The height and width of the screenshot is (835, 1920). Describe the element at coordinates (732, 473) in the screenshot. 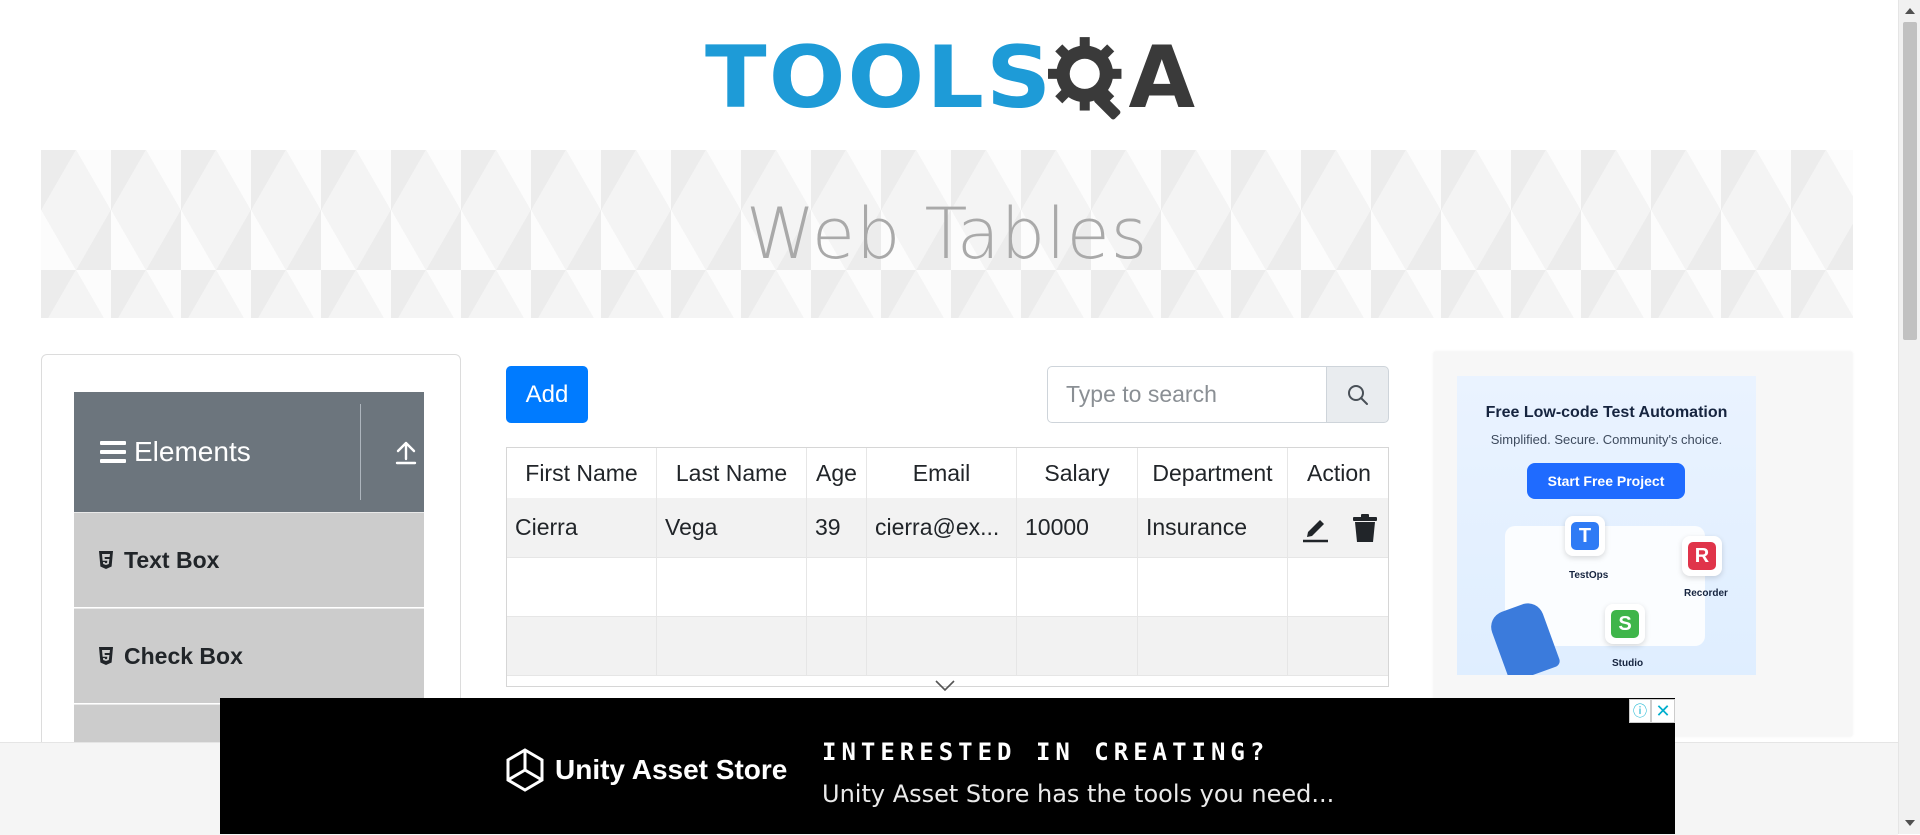

I see `column-header-last-name: Last Name` at that location.